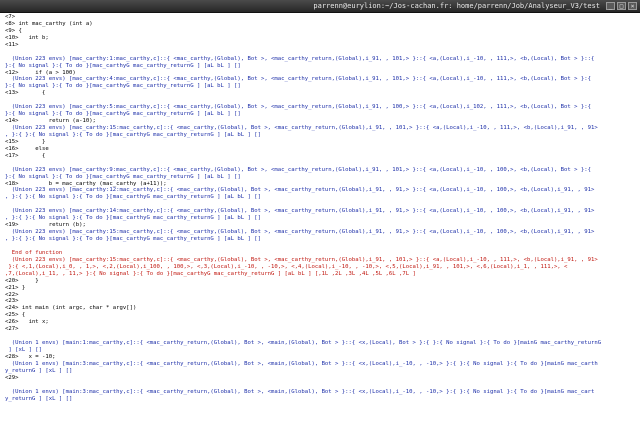 The image size is (640, 448). I want to click on terminal-line: <9> {, so click(13, 30).